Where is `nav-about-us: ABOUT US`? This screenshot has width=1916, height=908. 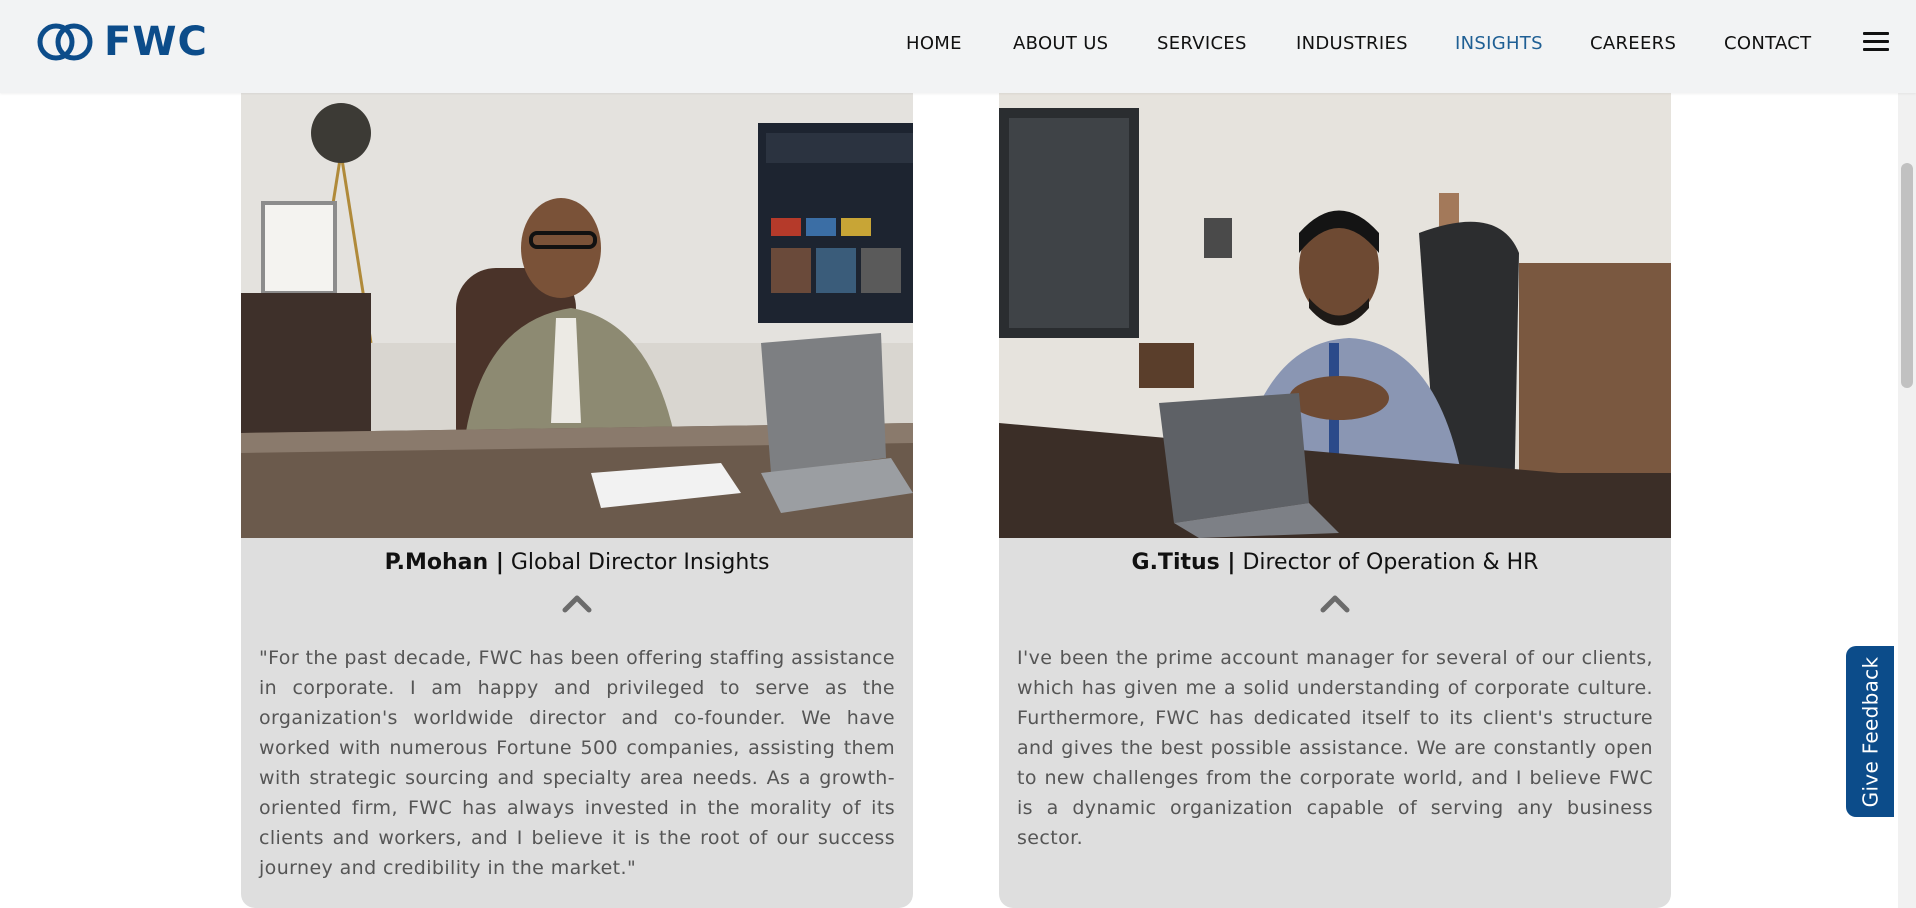
nav-about-us: ABOUT US is located at coordinates (1060, 44).